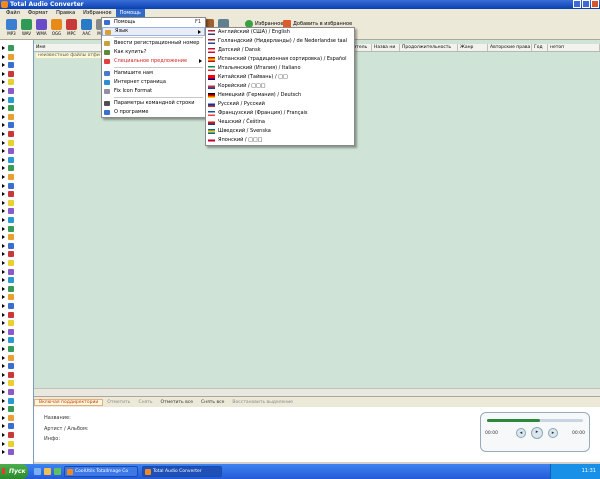 This screenshot has width=600, height=479. What do you see at coordinates (182, 471) in the screenshot?
I see `task-totalaudio: Total Audio Converter` at bounding box center [182, 471].